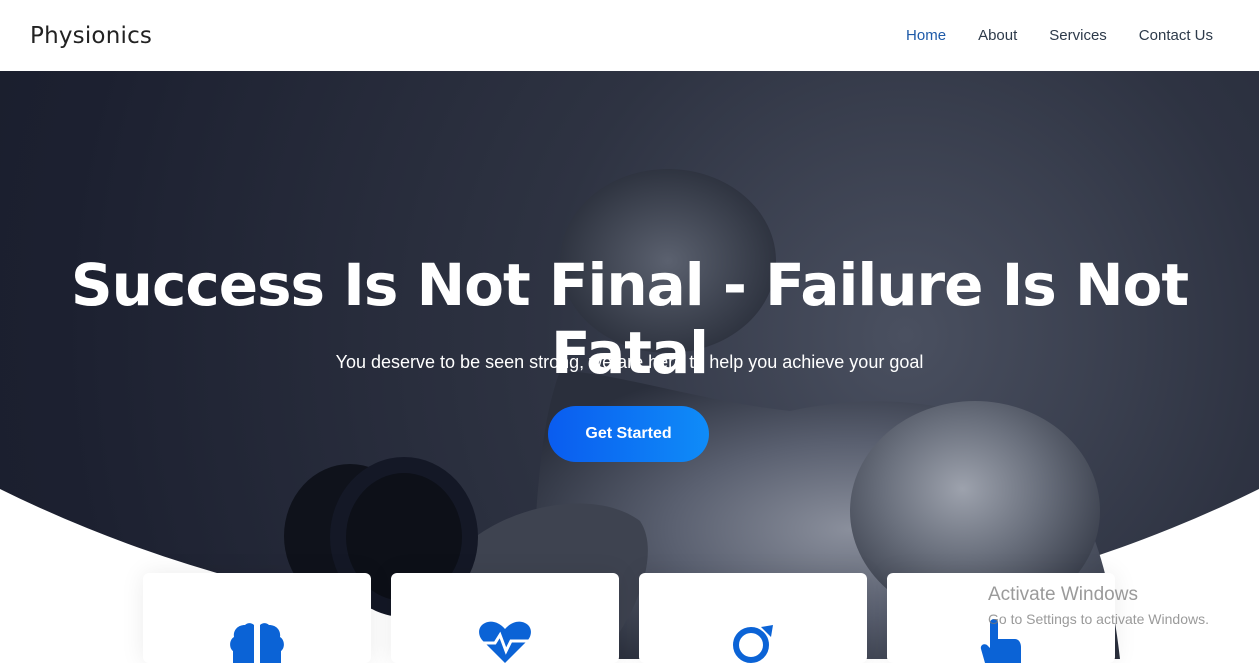 The image size is (1259, 663). Describe the element at coordinates (257, 643) in the screenshot. I see `brain-icon` at that location.